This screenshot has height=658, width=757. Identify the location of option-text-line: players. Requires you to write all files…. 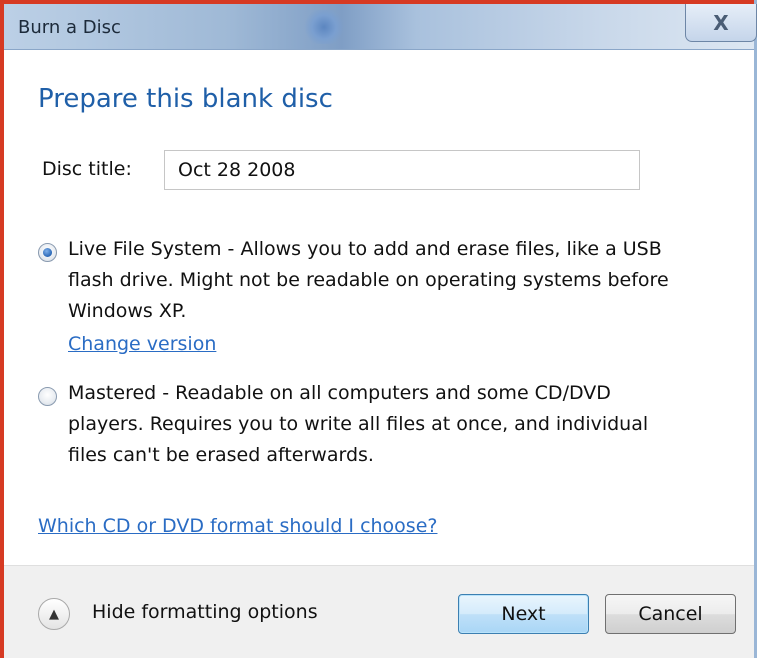
(358, 424).